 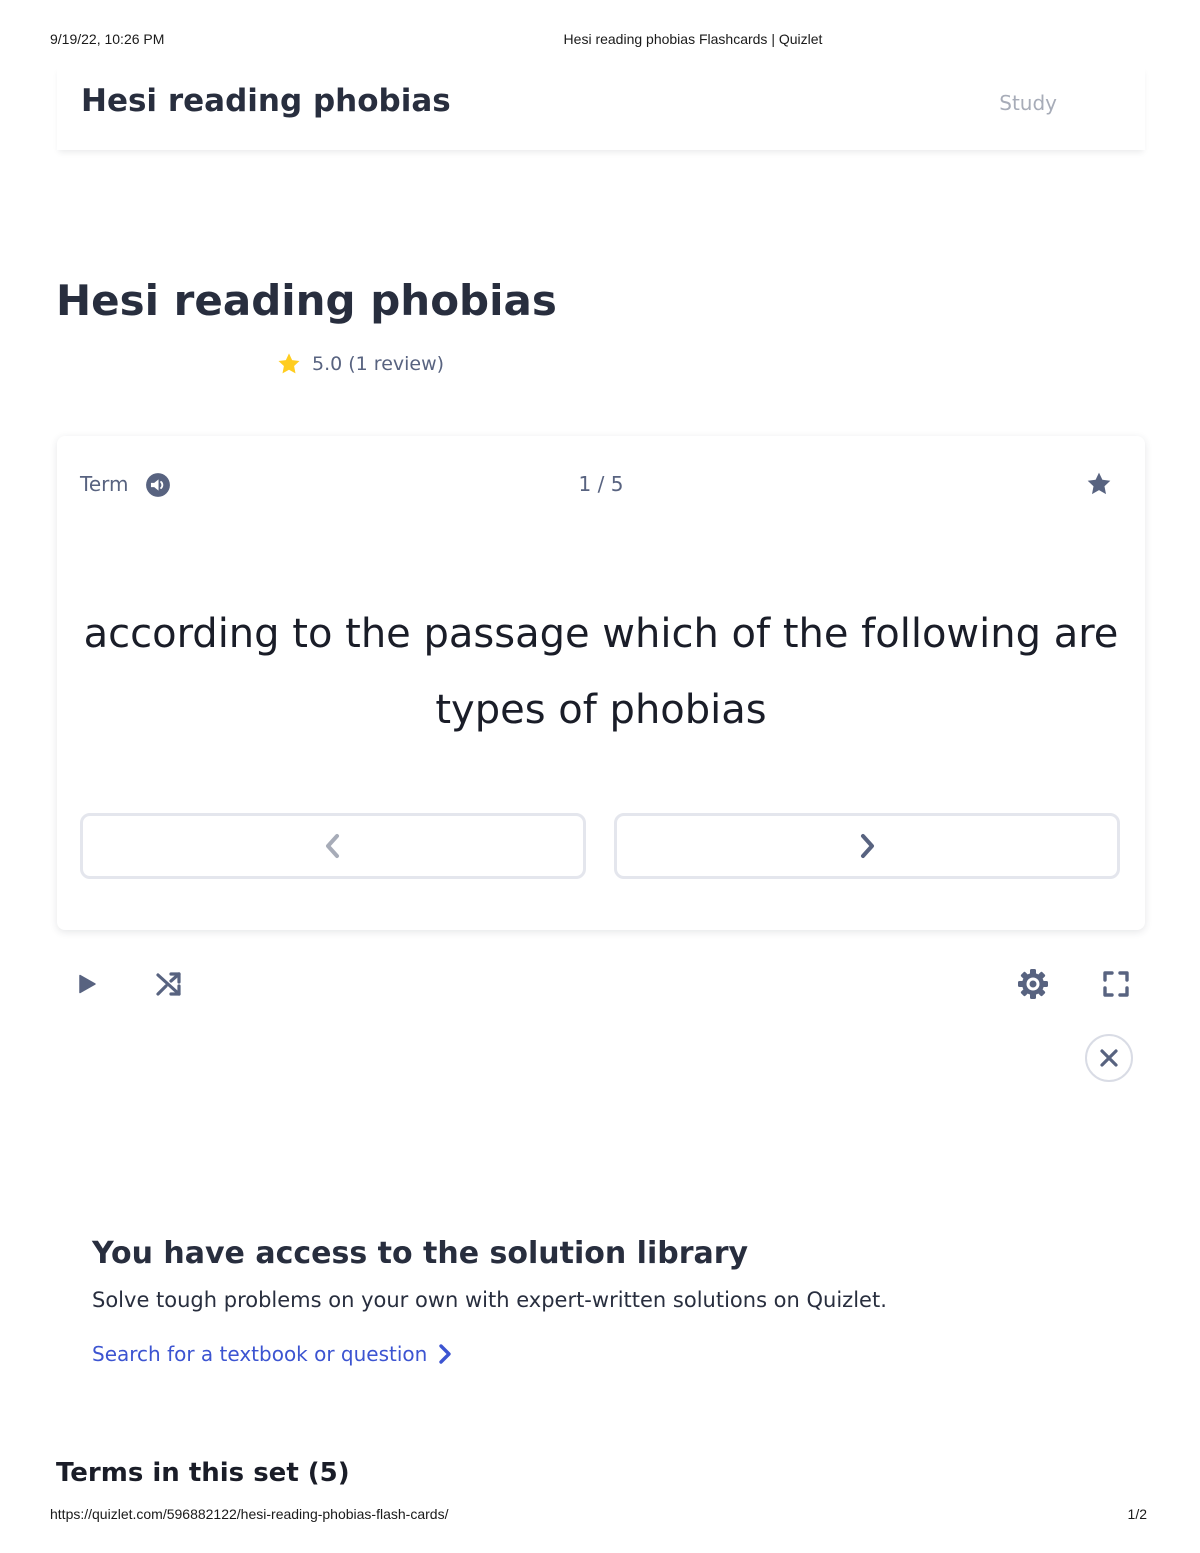 I want to click on terms-in-set-heading: Terms in this set (5), so click(x=203, y=1473).